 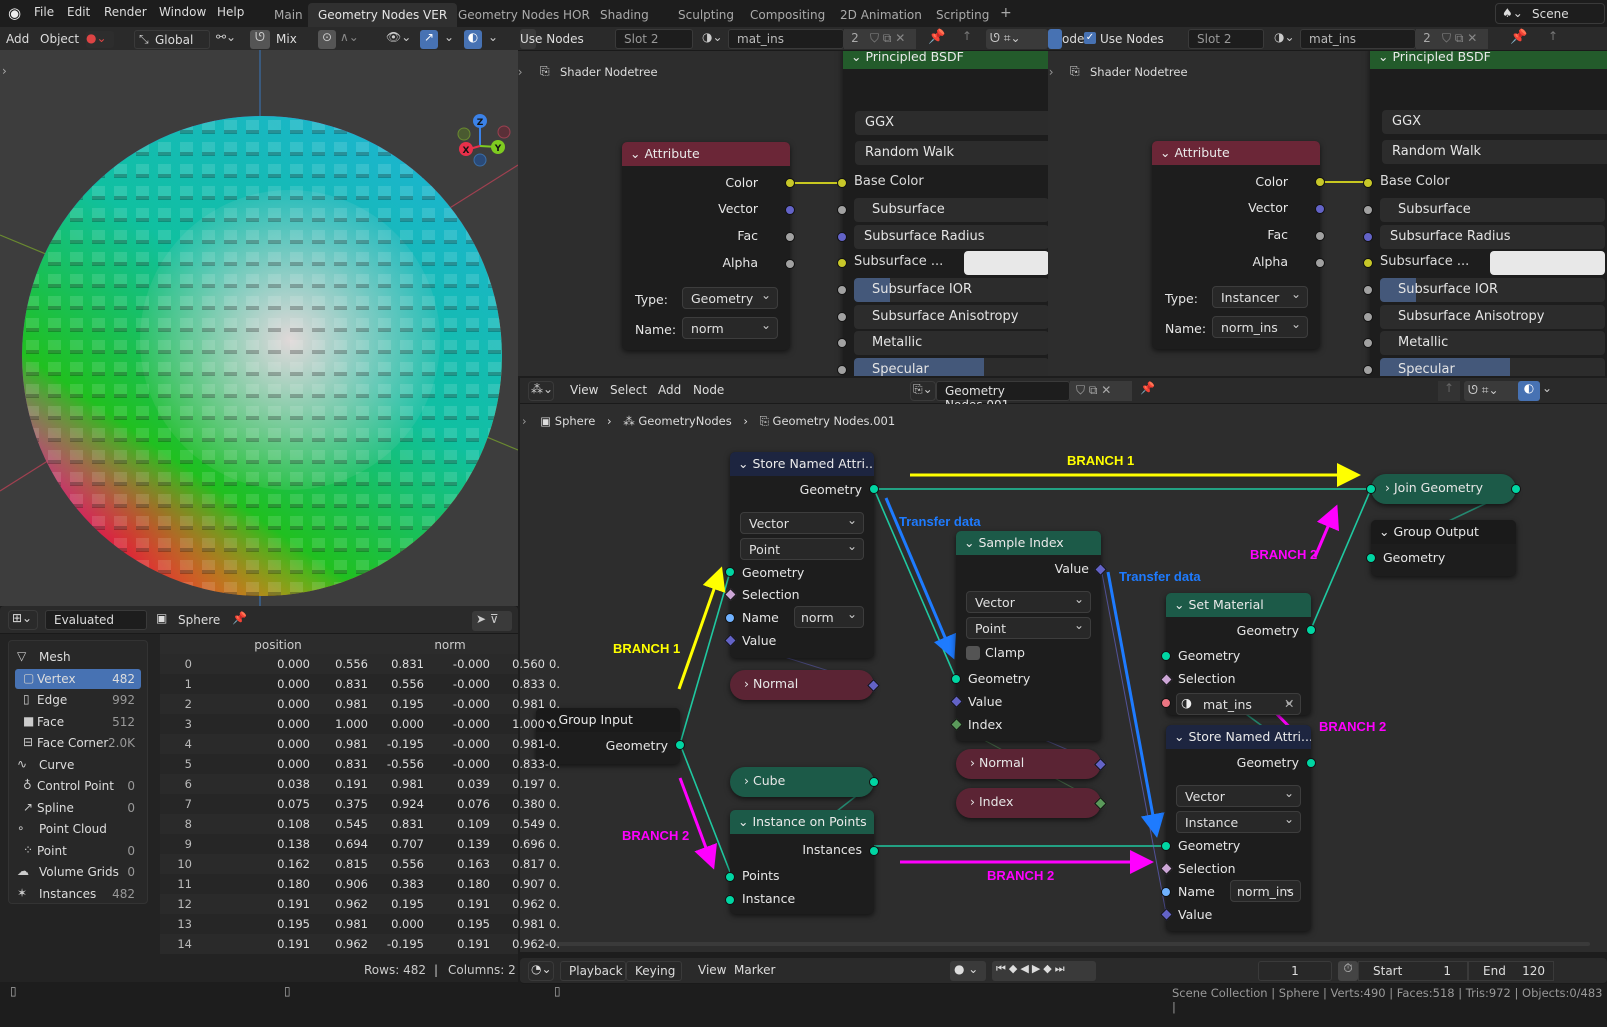 What do you see at coordinates (78, 700) in the screenshot?
I see `tree-item-edge: ▯ Edge 992` at bounding box center [78, 700].